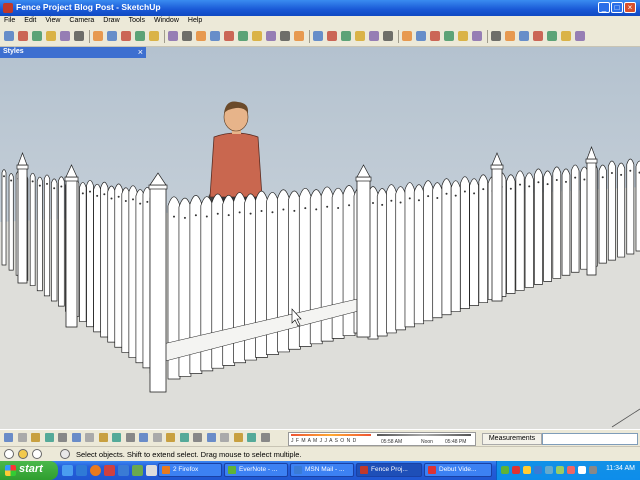  Describe the element at coordinates (49, 437) in the screenshot. I see `right-view-icon` at that location.